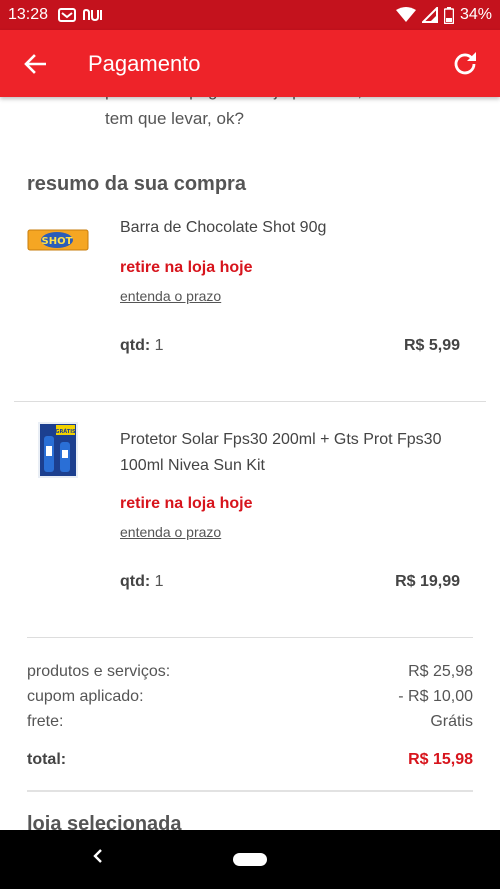  I want to click on item-price: R$ 19,99, so click(427, 581).